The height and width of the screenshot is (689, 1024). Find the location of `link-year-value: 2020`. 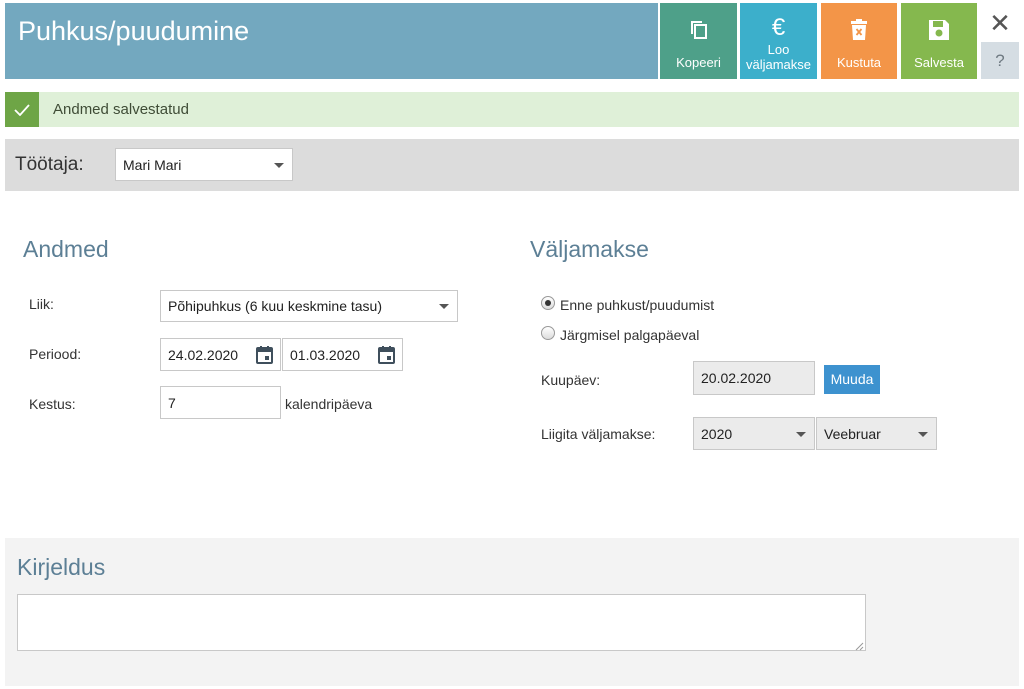

link-year-value: 2020 is located at coordinates (717, 433).